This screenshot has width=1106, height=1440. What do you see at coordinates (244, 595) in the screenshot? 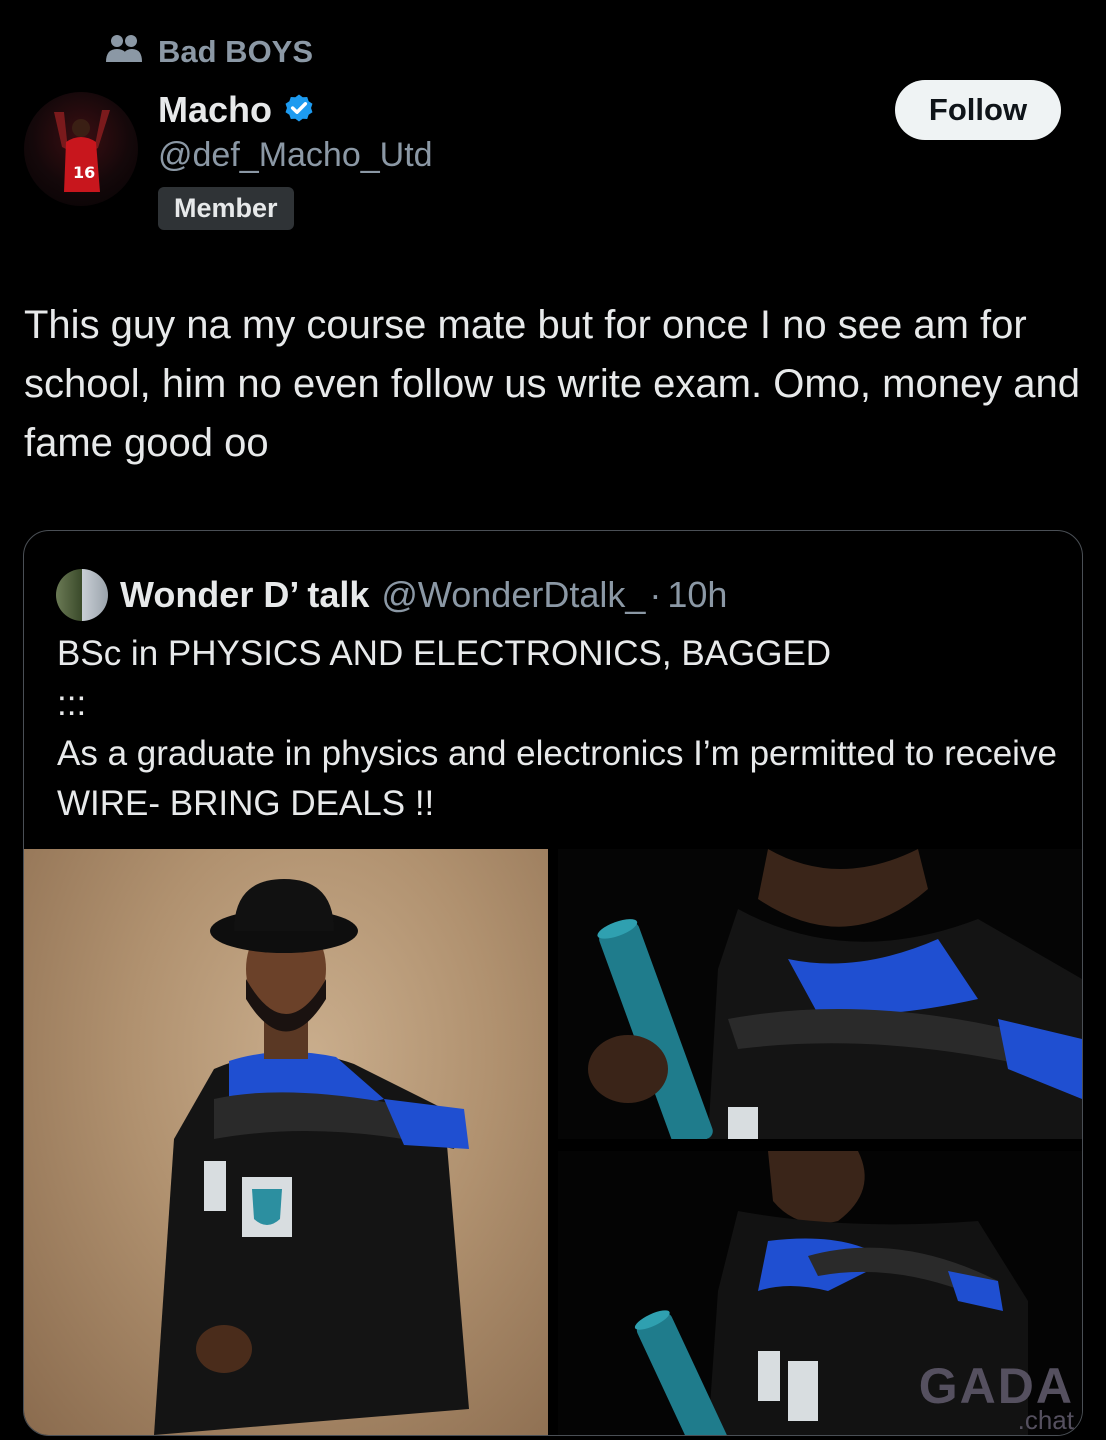
I see `quoted-author-name: Wonder D’ talk` at bounding box center [244, 595].